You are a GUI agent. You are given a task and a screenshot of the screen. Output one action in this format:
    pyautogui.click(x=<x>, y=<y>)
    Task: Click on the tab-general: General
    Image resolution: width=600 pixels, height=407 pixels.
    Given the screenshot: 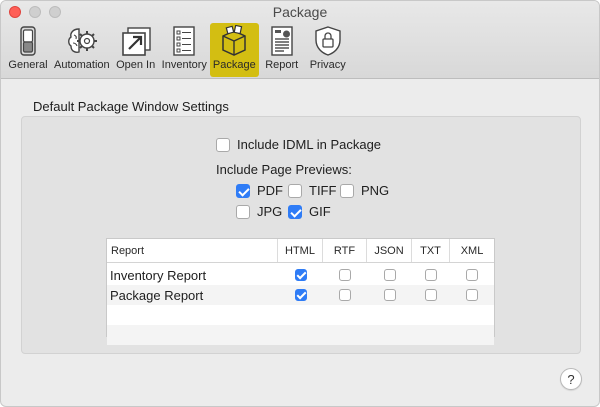 What is the action you would take?
    pyautogui.click(x=28, y=50)
    